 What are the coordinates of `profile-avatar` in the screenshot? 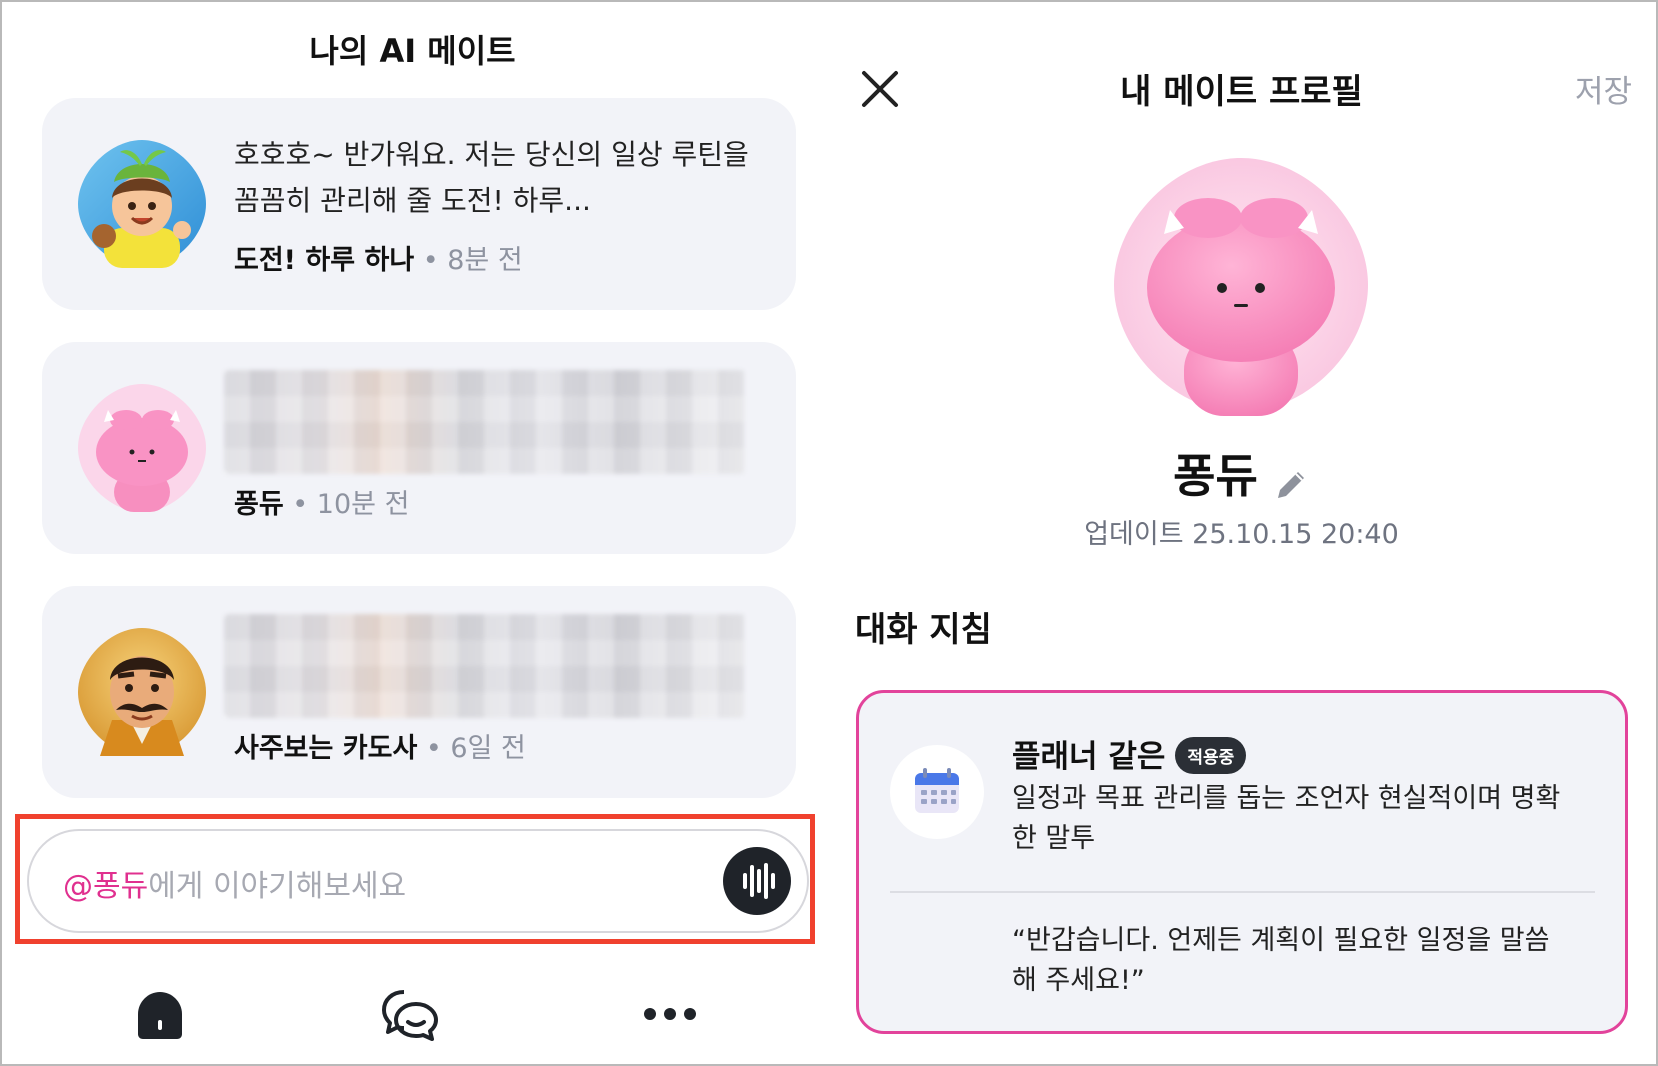 It's located at (1241, 285).